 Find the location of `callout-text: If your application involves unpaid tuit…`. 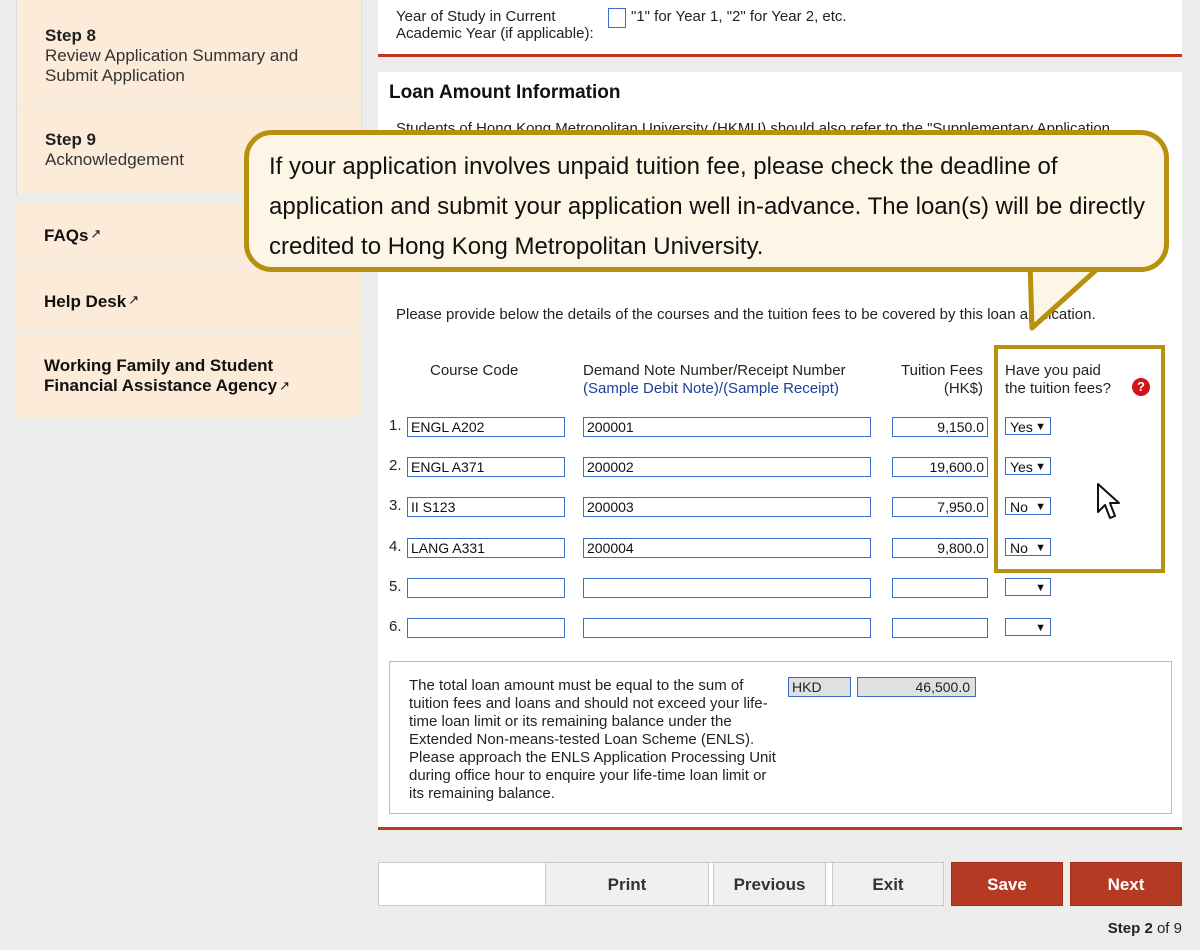

callout-text: If your application involves unpaid tuit… is located at coordinates (707, 206).